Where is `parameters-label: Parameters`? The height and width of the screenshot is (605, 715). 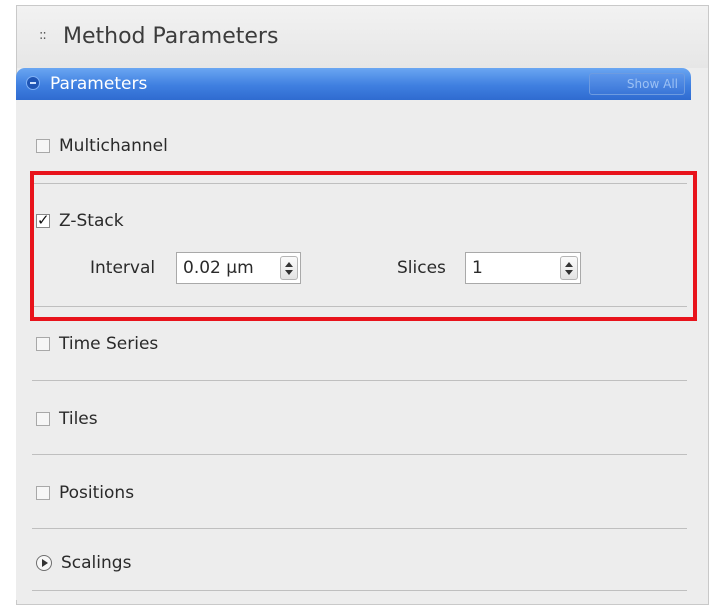
parameters-label: Parameters is located at coordinates (99, 84).